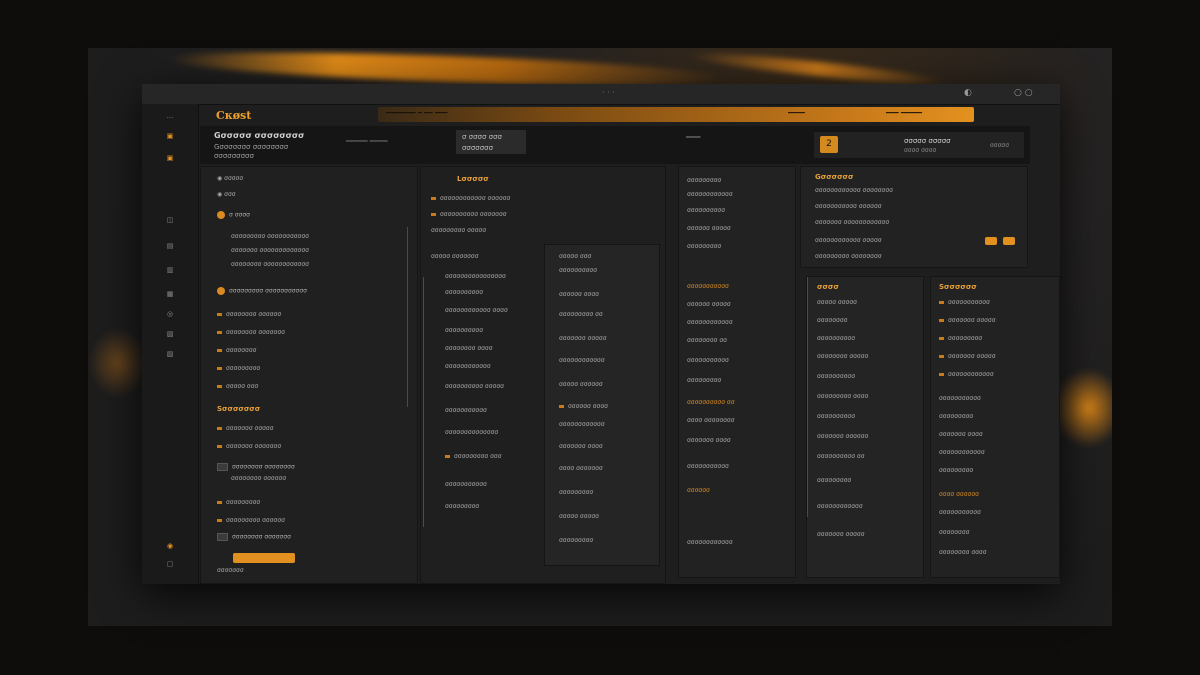  Describe the element at coordinates (455, 256) in the screenshot. I see `list-item: σσσσσ σσσσσσσ` at that location.